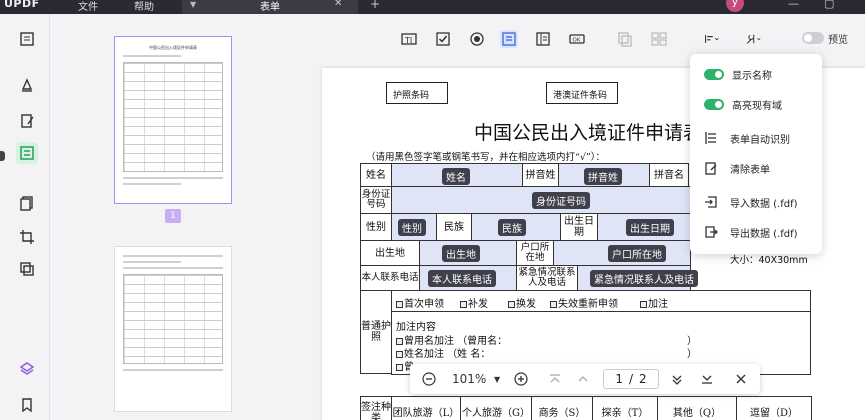 This screenshot has width=865, height=420. What do you see at coordinates (486, 157) in the screenshot?
I see `instruction-text: （请用黑色签字笔或钢笔书写，并在相应选项内打“√”）：` at bounding box center [486, 157].